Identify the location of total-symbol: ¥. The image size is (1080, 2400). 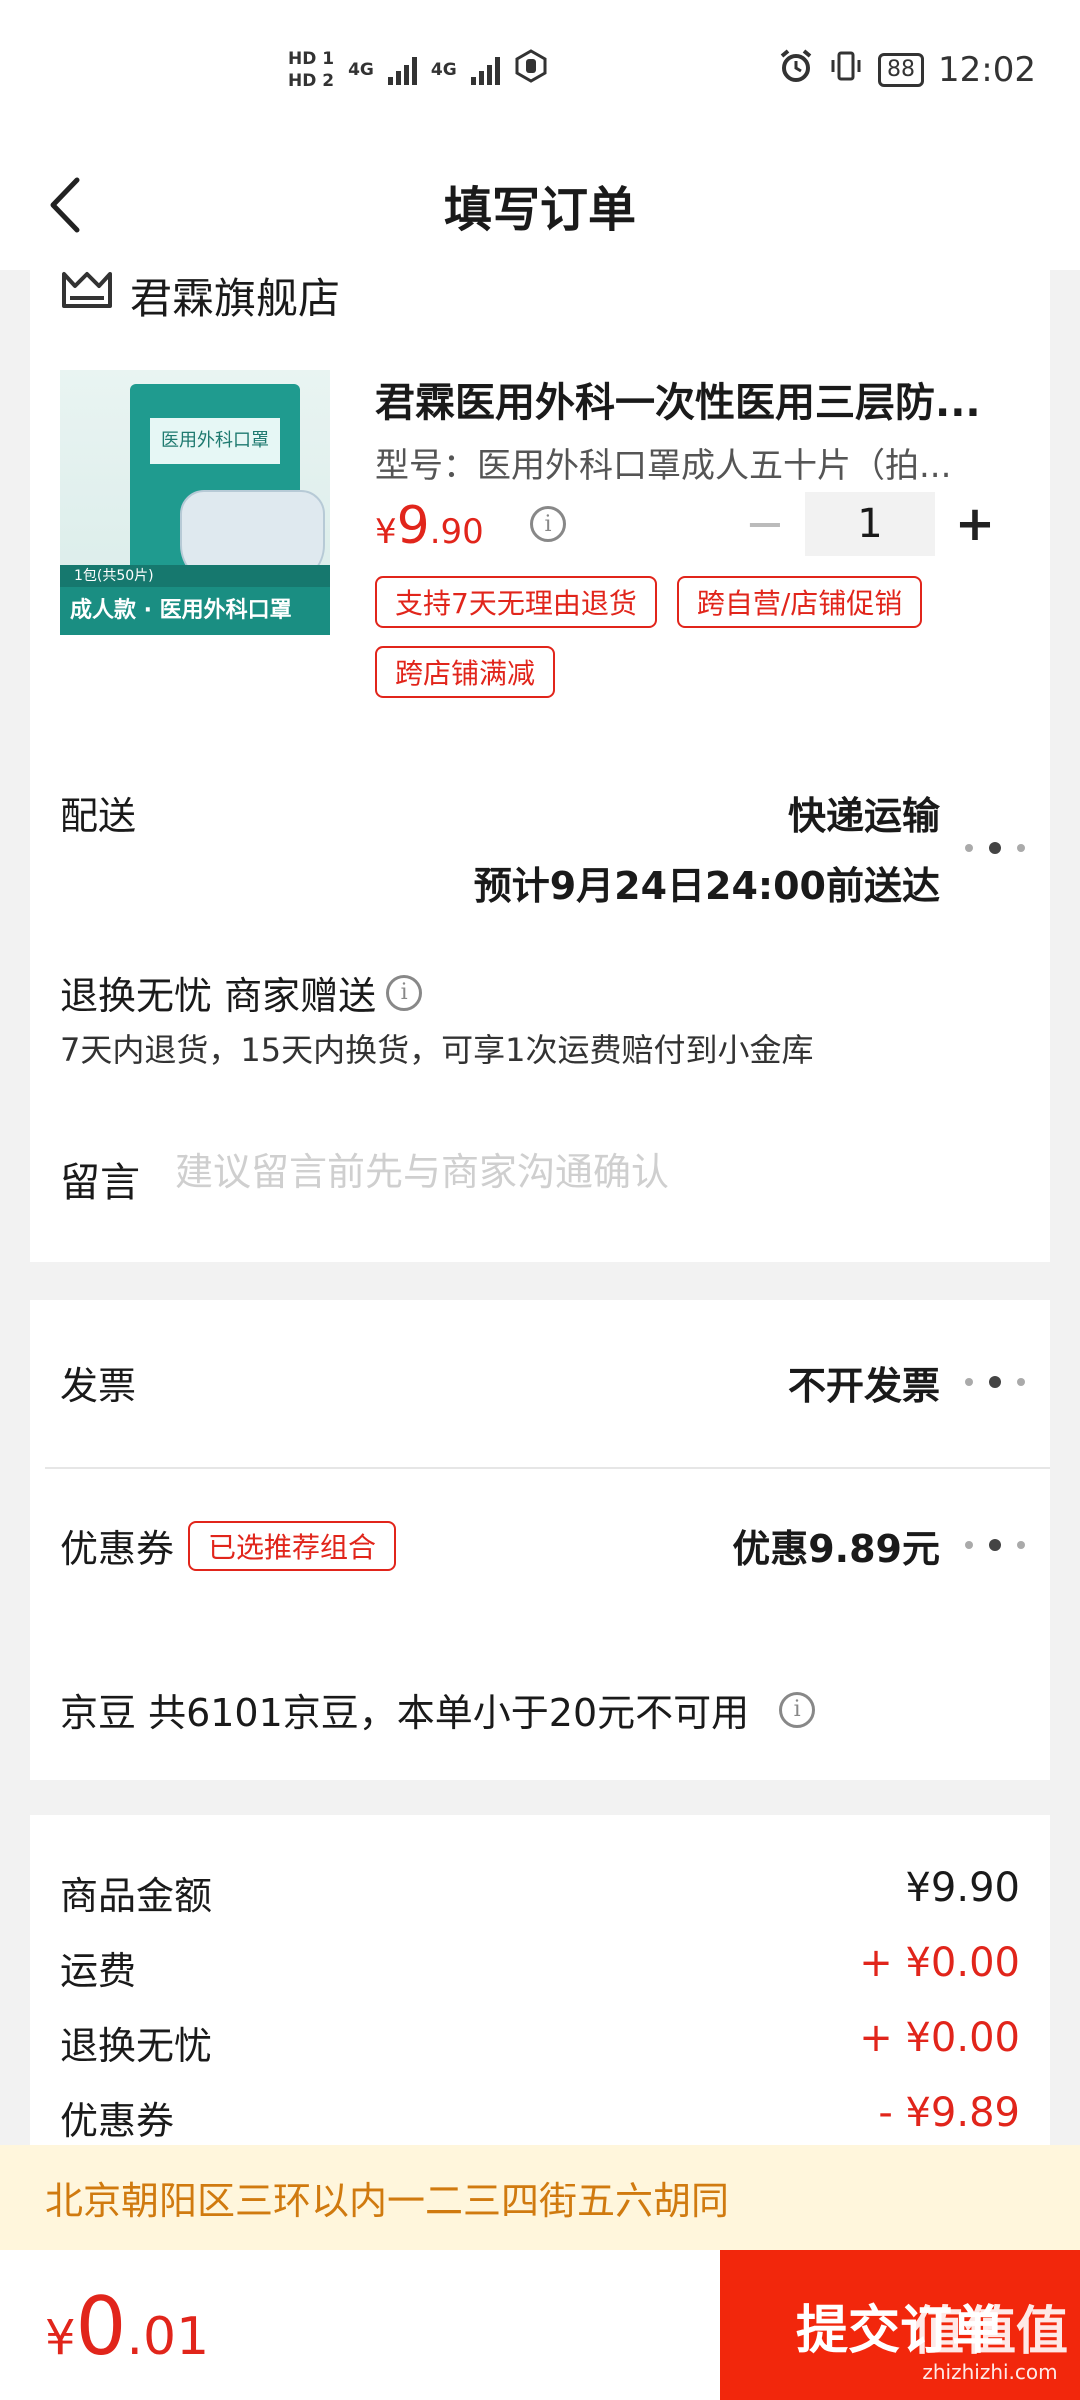
(60, 2338).